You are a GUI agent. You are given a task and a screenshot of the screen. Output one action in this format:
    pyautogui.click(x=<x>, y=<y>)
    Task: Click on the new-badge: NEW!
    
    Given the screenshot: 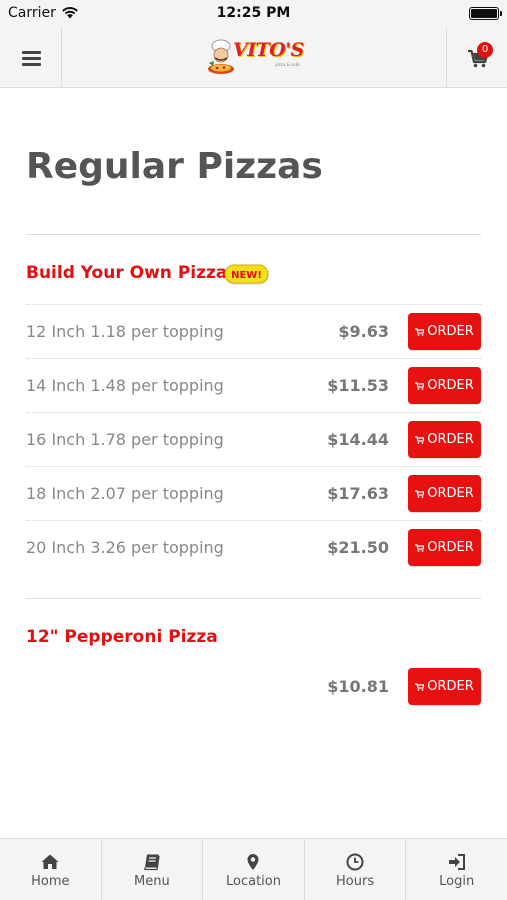 What is the action you would take?
    pyautogui.click(x=246, y=274)
    